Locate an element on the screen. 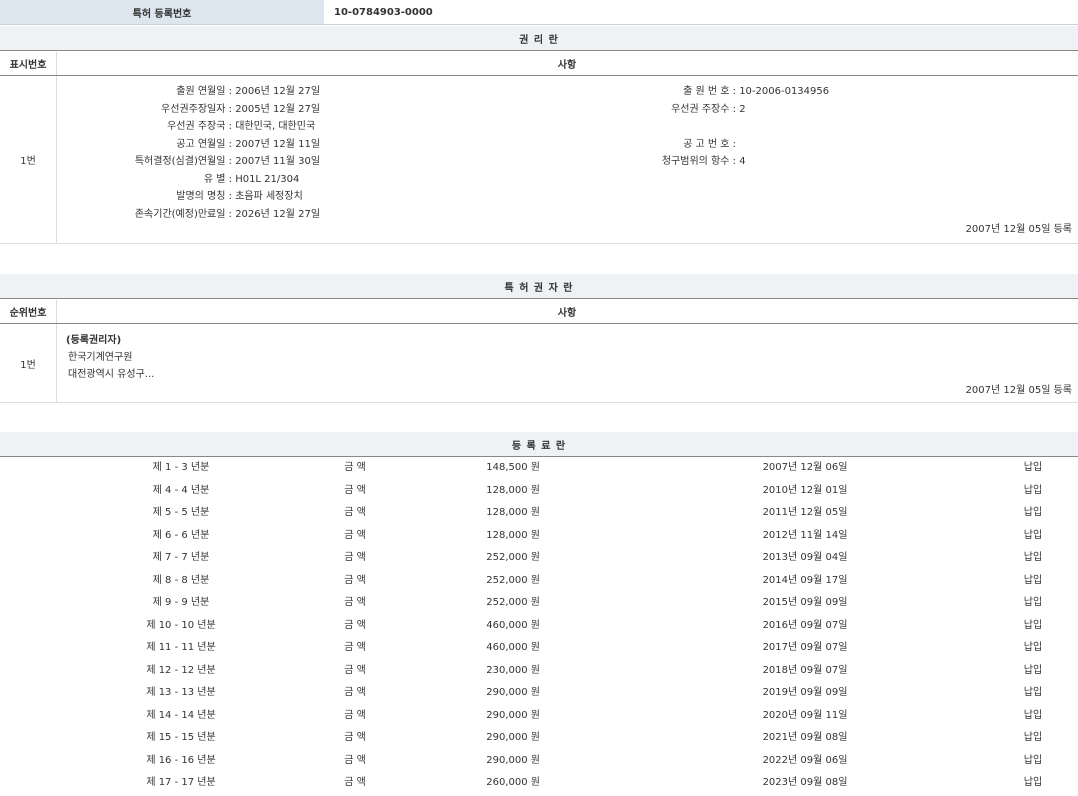 Image resolution: width=1078 pixels, height=796 pixels. fee-paid-date: 2013년 09월 04일 is located at coordinates (805, 558).